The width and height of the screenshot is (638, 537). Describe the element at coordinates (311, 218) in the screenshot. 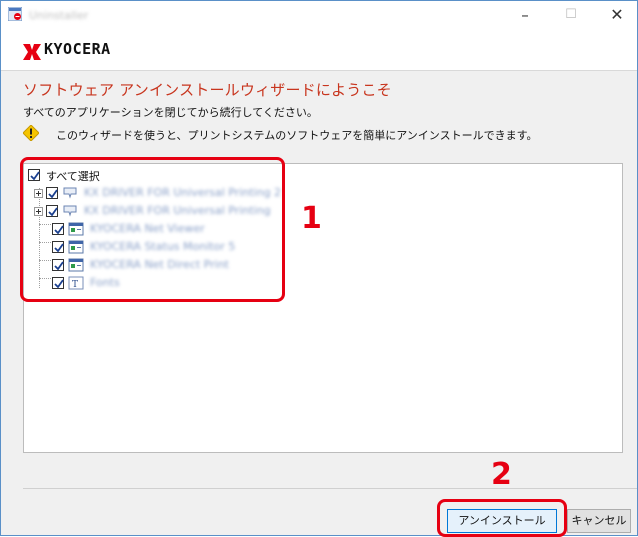

I see `callout-number-1: 1` at that location.